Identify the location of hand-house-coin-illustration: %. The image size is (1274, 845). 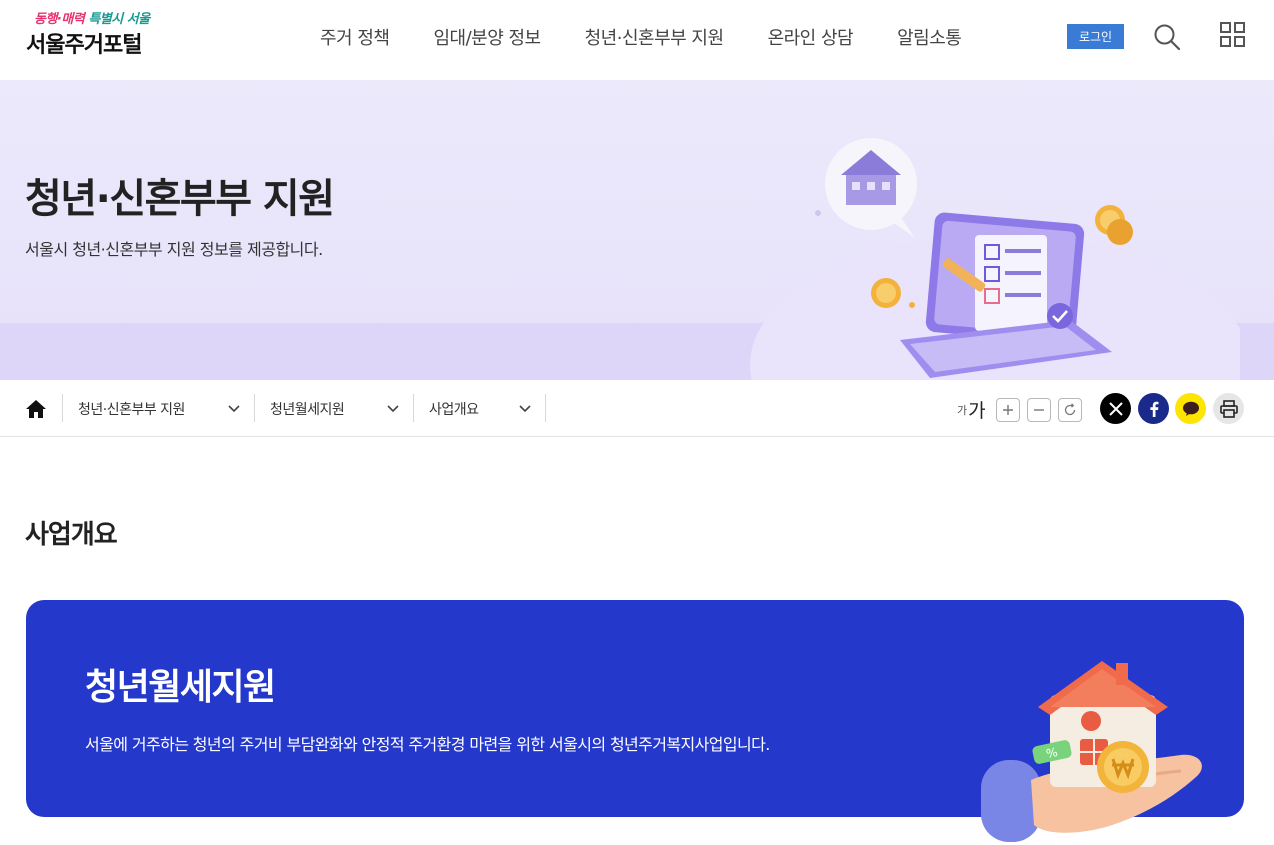
(1091, 751).